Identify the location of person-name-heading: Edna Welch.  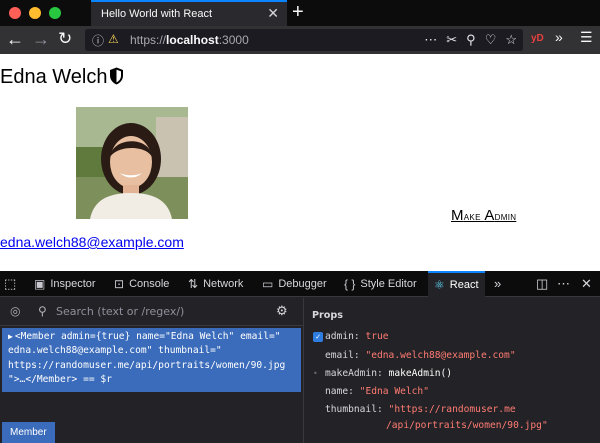
(62, 77).